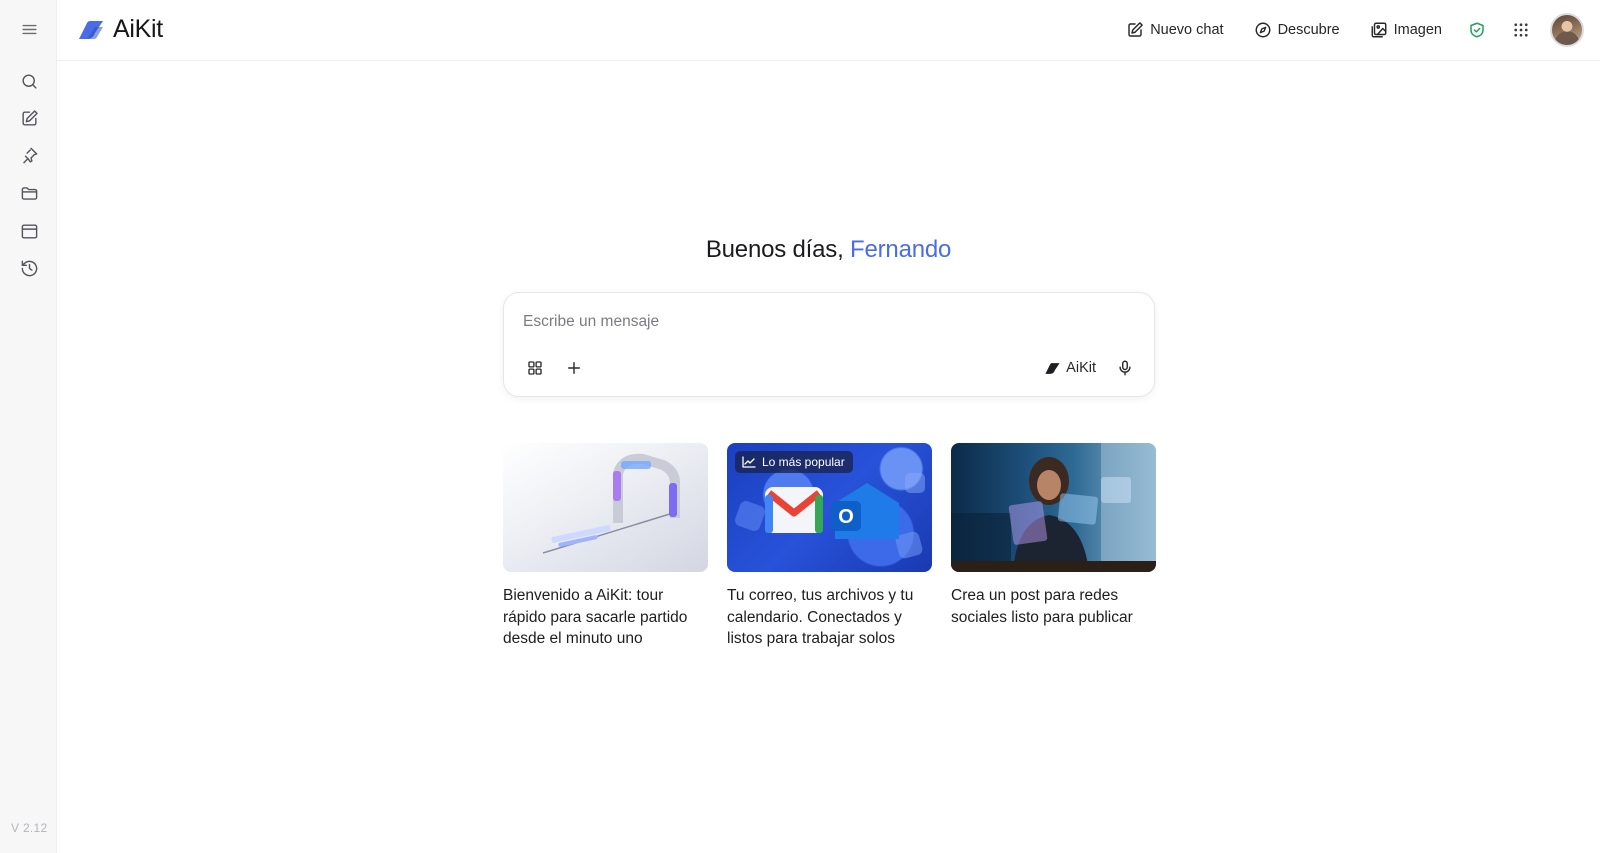  Describe the element at coordinates (1081, 368) in the screenshot. I see `model-label: AiKit` at that location.